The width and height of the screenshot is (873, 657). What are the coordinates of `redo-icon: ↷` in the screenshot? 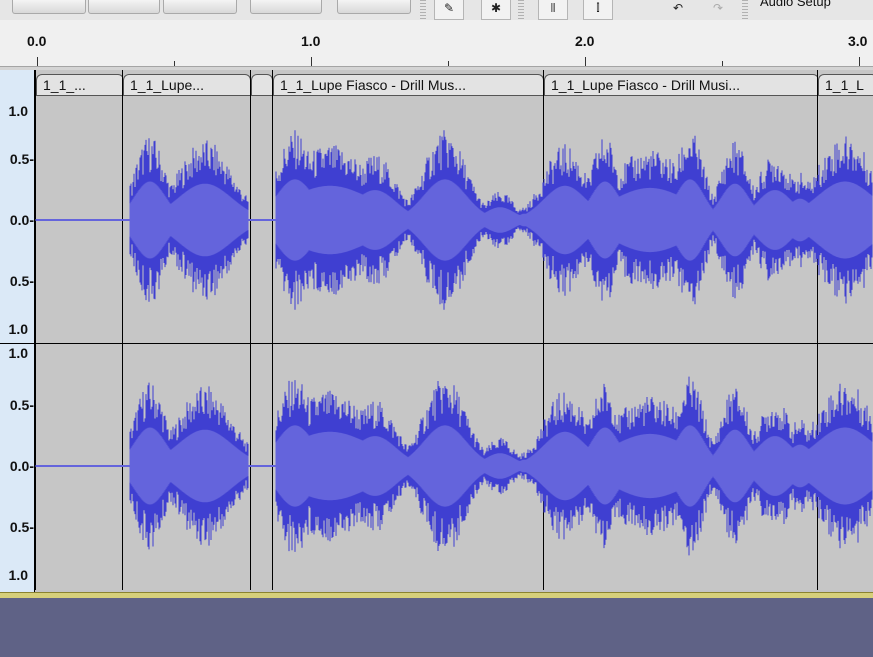 It's located at (718, 9).